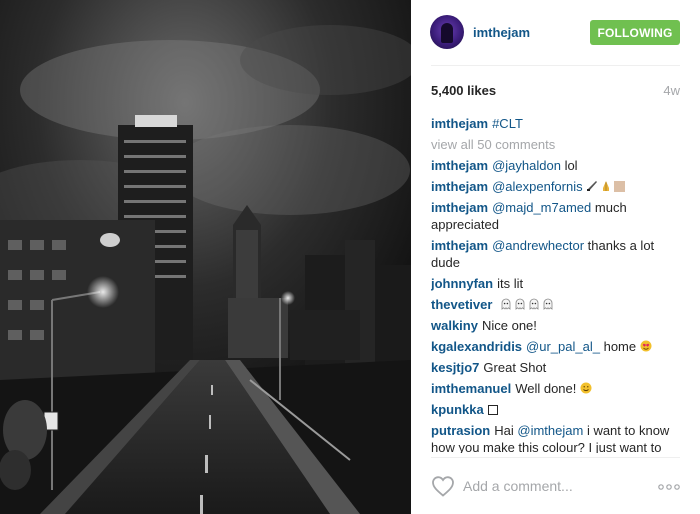 Image resolution: width=700 pixels, height=514 pixels. Describe the element at coordinates (555, 91) in the screenshot. I see `likes-row: 5,400 likes 4w` at that location.